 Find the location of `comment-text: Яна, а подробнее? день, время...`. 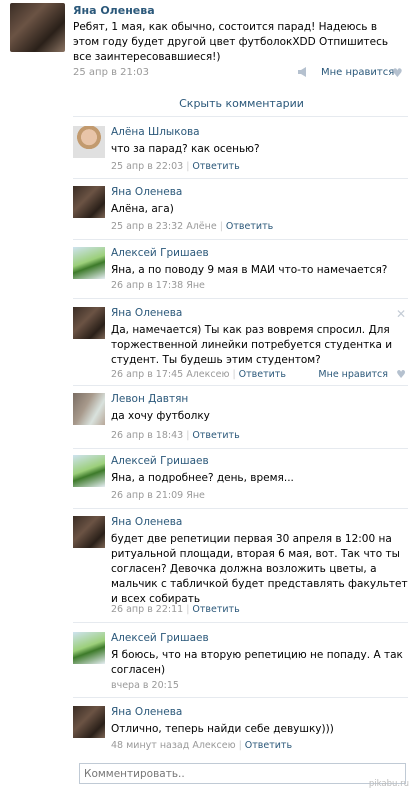

comment-text: Яна, а подробнее? день, время... is located at coordinates (202, 478).